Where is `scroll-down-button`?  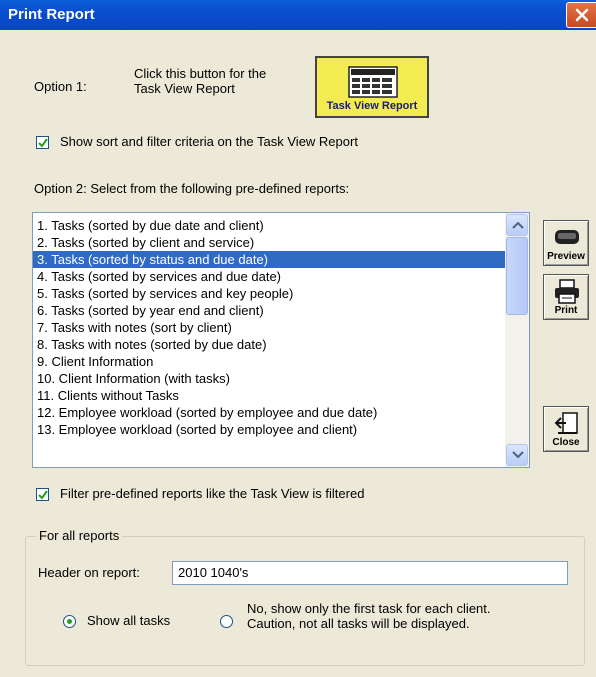
scroll-down-button is located at coordinates (517, 455).